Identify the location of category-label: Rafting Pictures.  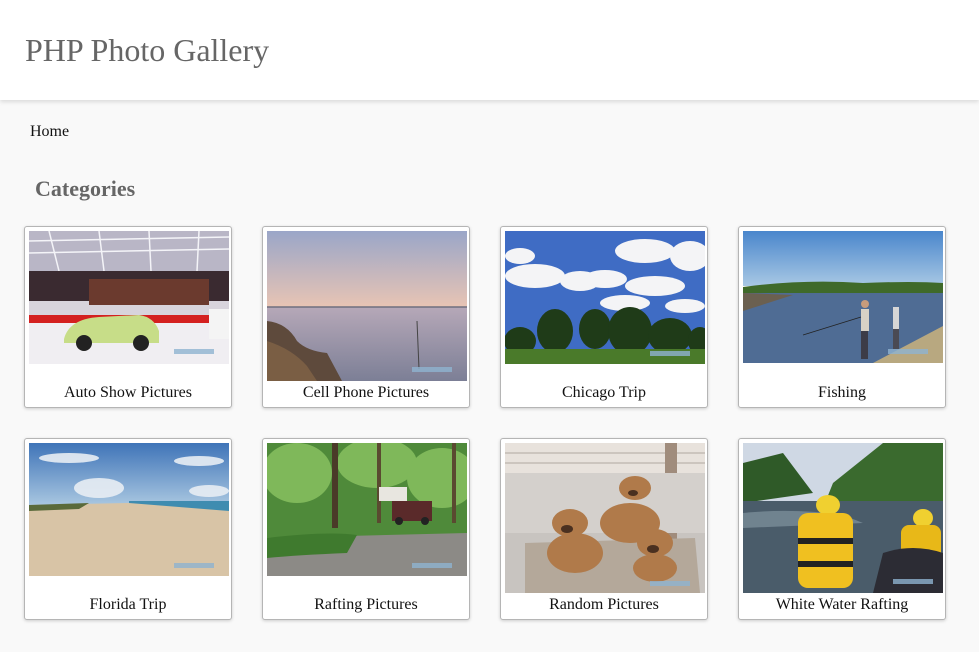
(366, 604).